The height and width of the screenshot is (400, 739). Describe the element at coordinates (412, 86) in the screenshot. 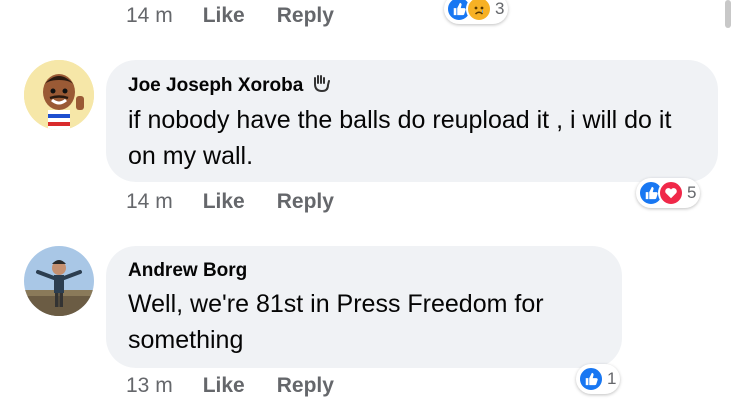

I see `comment-author: Joe Joseph Xoroba` at that location.